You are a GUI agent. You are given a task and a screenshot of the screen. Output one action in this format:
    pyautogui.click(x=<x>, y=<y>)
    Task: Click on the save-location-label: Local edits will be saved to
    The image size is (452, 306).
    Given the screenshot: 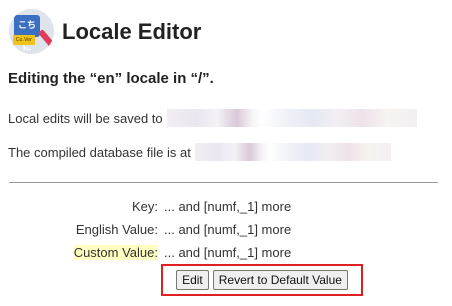 What is the action you would take?
    pyautogui.click(x=85, y=118)
    